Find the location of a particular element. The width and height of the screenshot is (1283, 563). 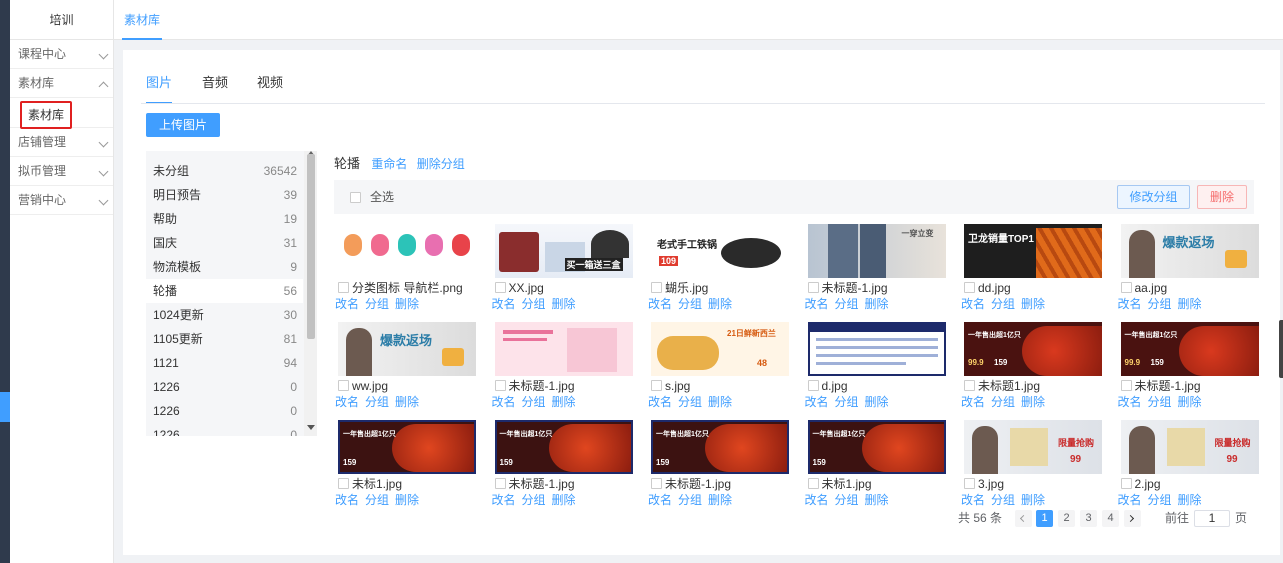

goto-page-input: 1 is located at coordinates (1212, 518).